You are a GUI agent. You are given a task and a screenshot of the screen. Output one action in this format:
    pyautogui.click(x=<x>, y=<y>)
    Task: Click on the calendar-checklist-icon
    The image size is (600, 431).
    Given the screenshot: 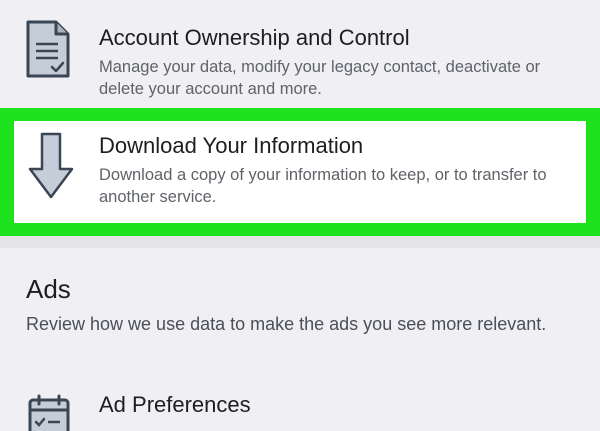 What is the action you would take?
    pyautogui.click(x=49, y=412)
    